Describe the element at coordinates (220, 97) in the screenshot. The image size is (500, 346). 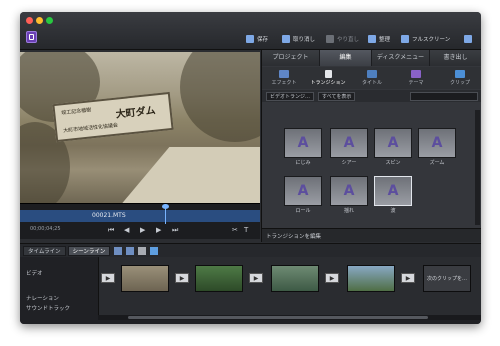
I see `tree-graphic` at that location.